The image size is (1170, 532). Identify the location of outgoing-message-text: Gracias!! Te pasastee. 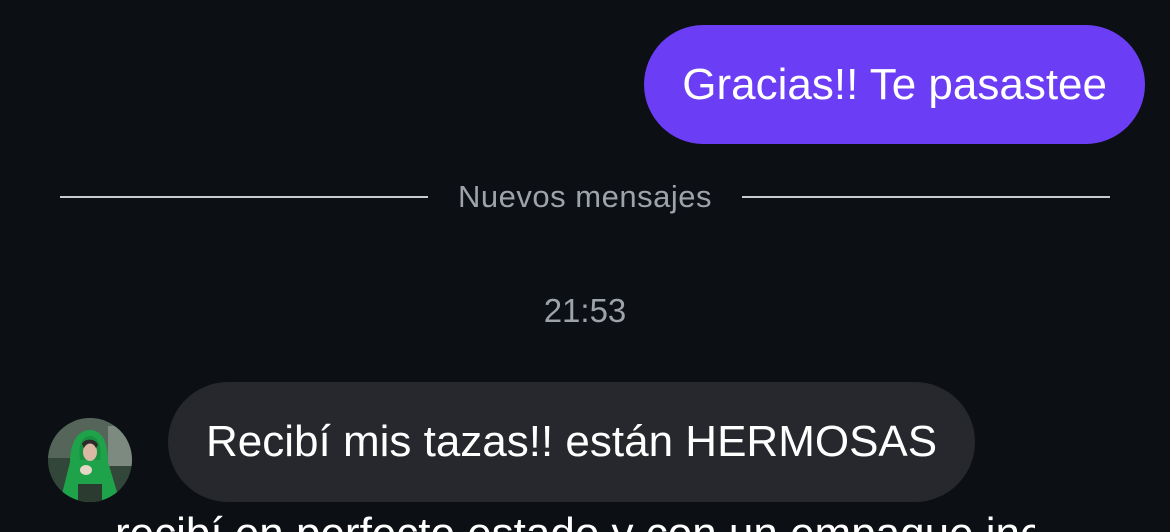
(894, 84).